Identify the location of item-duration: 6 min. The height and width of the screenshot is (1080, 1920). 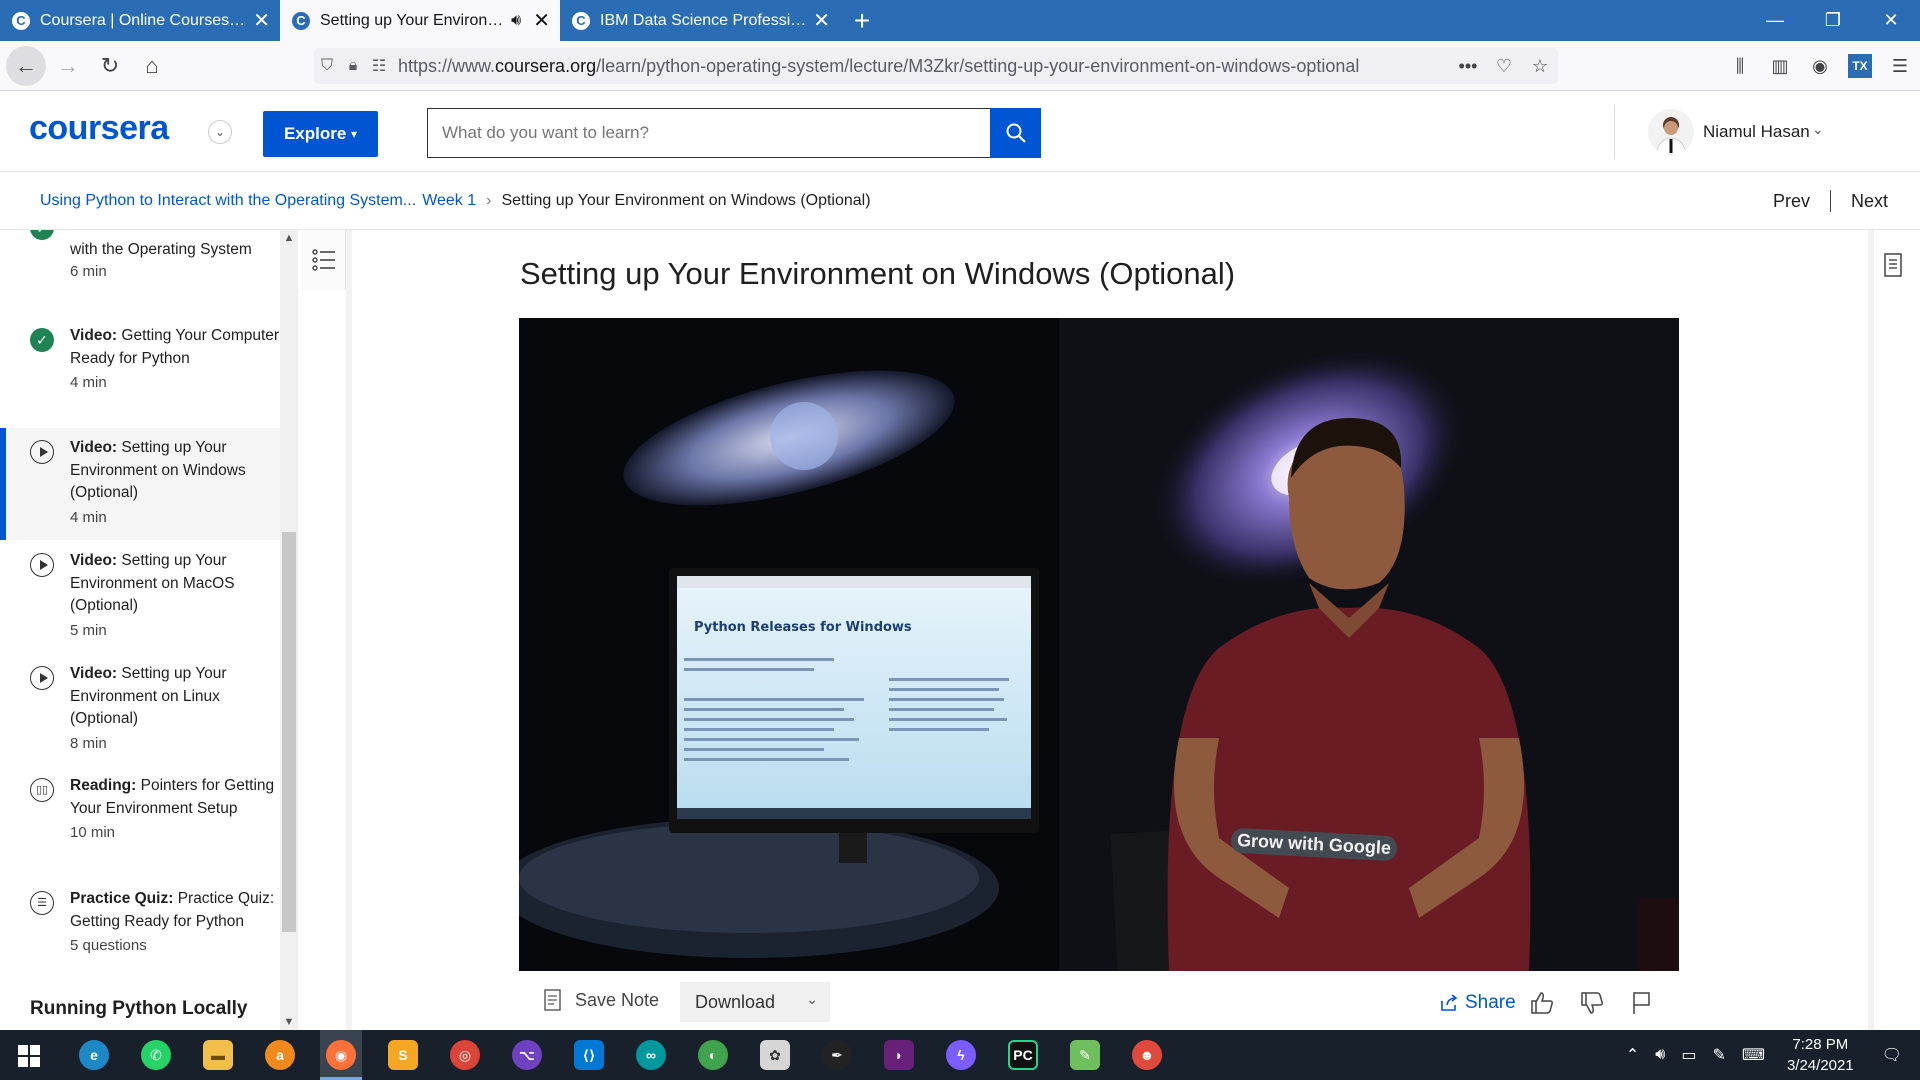
(88, 271).